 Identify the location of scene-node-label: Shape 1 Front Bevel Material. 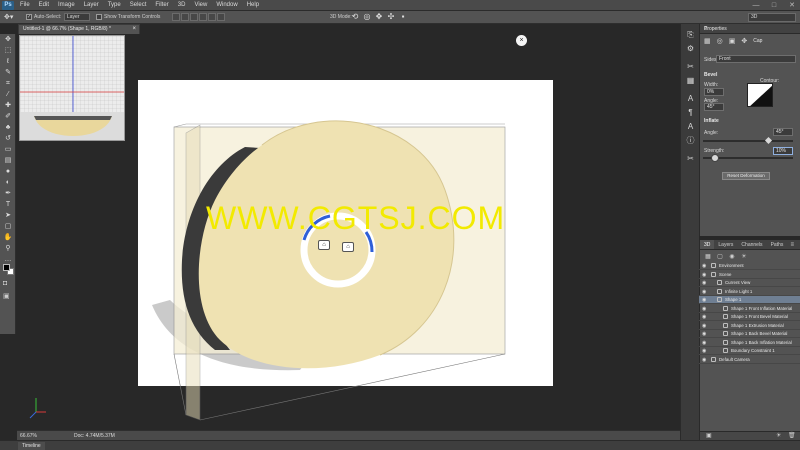
(759, 316).